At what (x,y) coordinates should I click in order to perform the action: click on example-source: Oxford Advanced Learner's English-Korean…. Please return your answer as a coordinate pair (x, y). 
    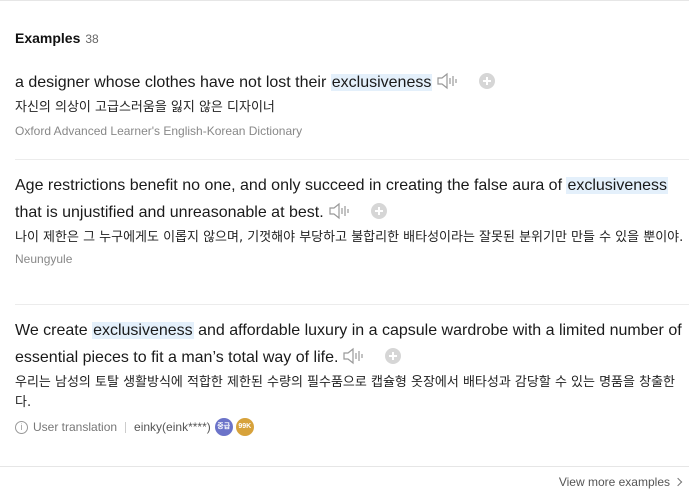
    Looking at the image, I should click on (159, 131).